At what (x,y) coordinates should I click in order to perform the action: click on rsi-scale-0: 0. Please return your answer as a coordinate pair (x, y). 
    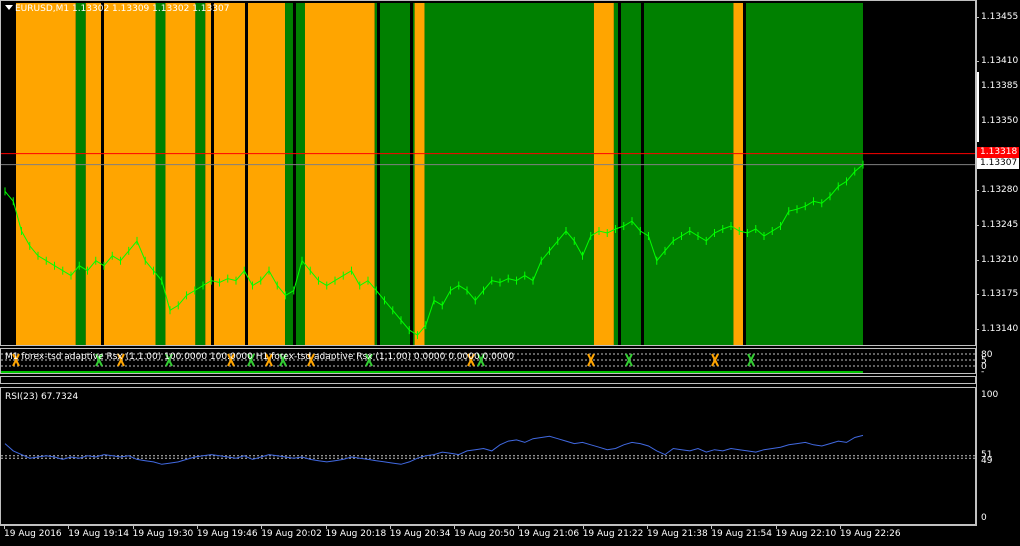
    Looking at the image, I should click on (984, 518).